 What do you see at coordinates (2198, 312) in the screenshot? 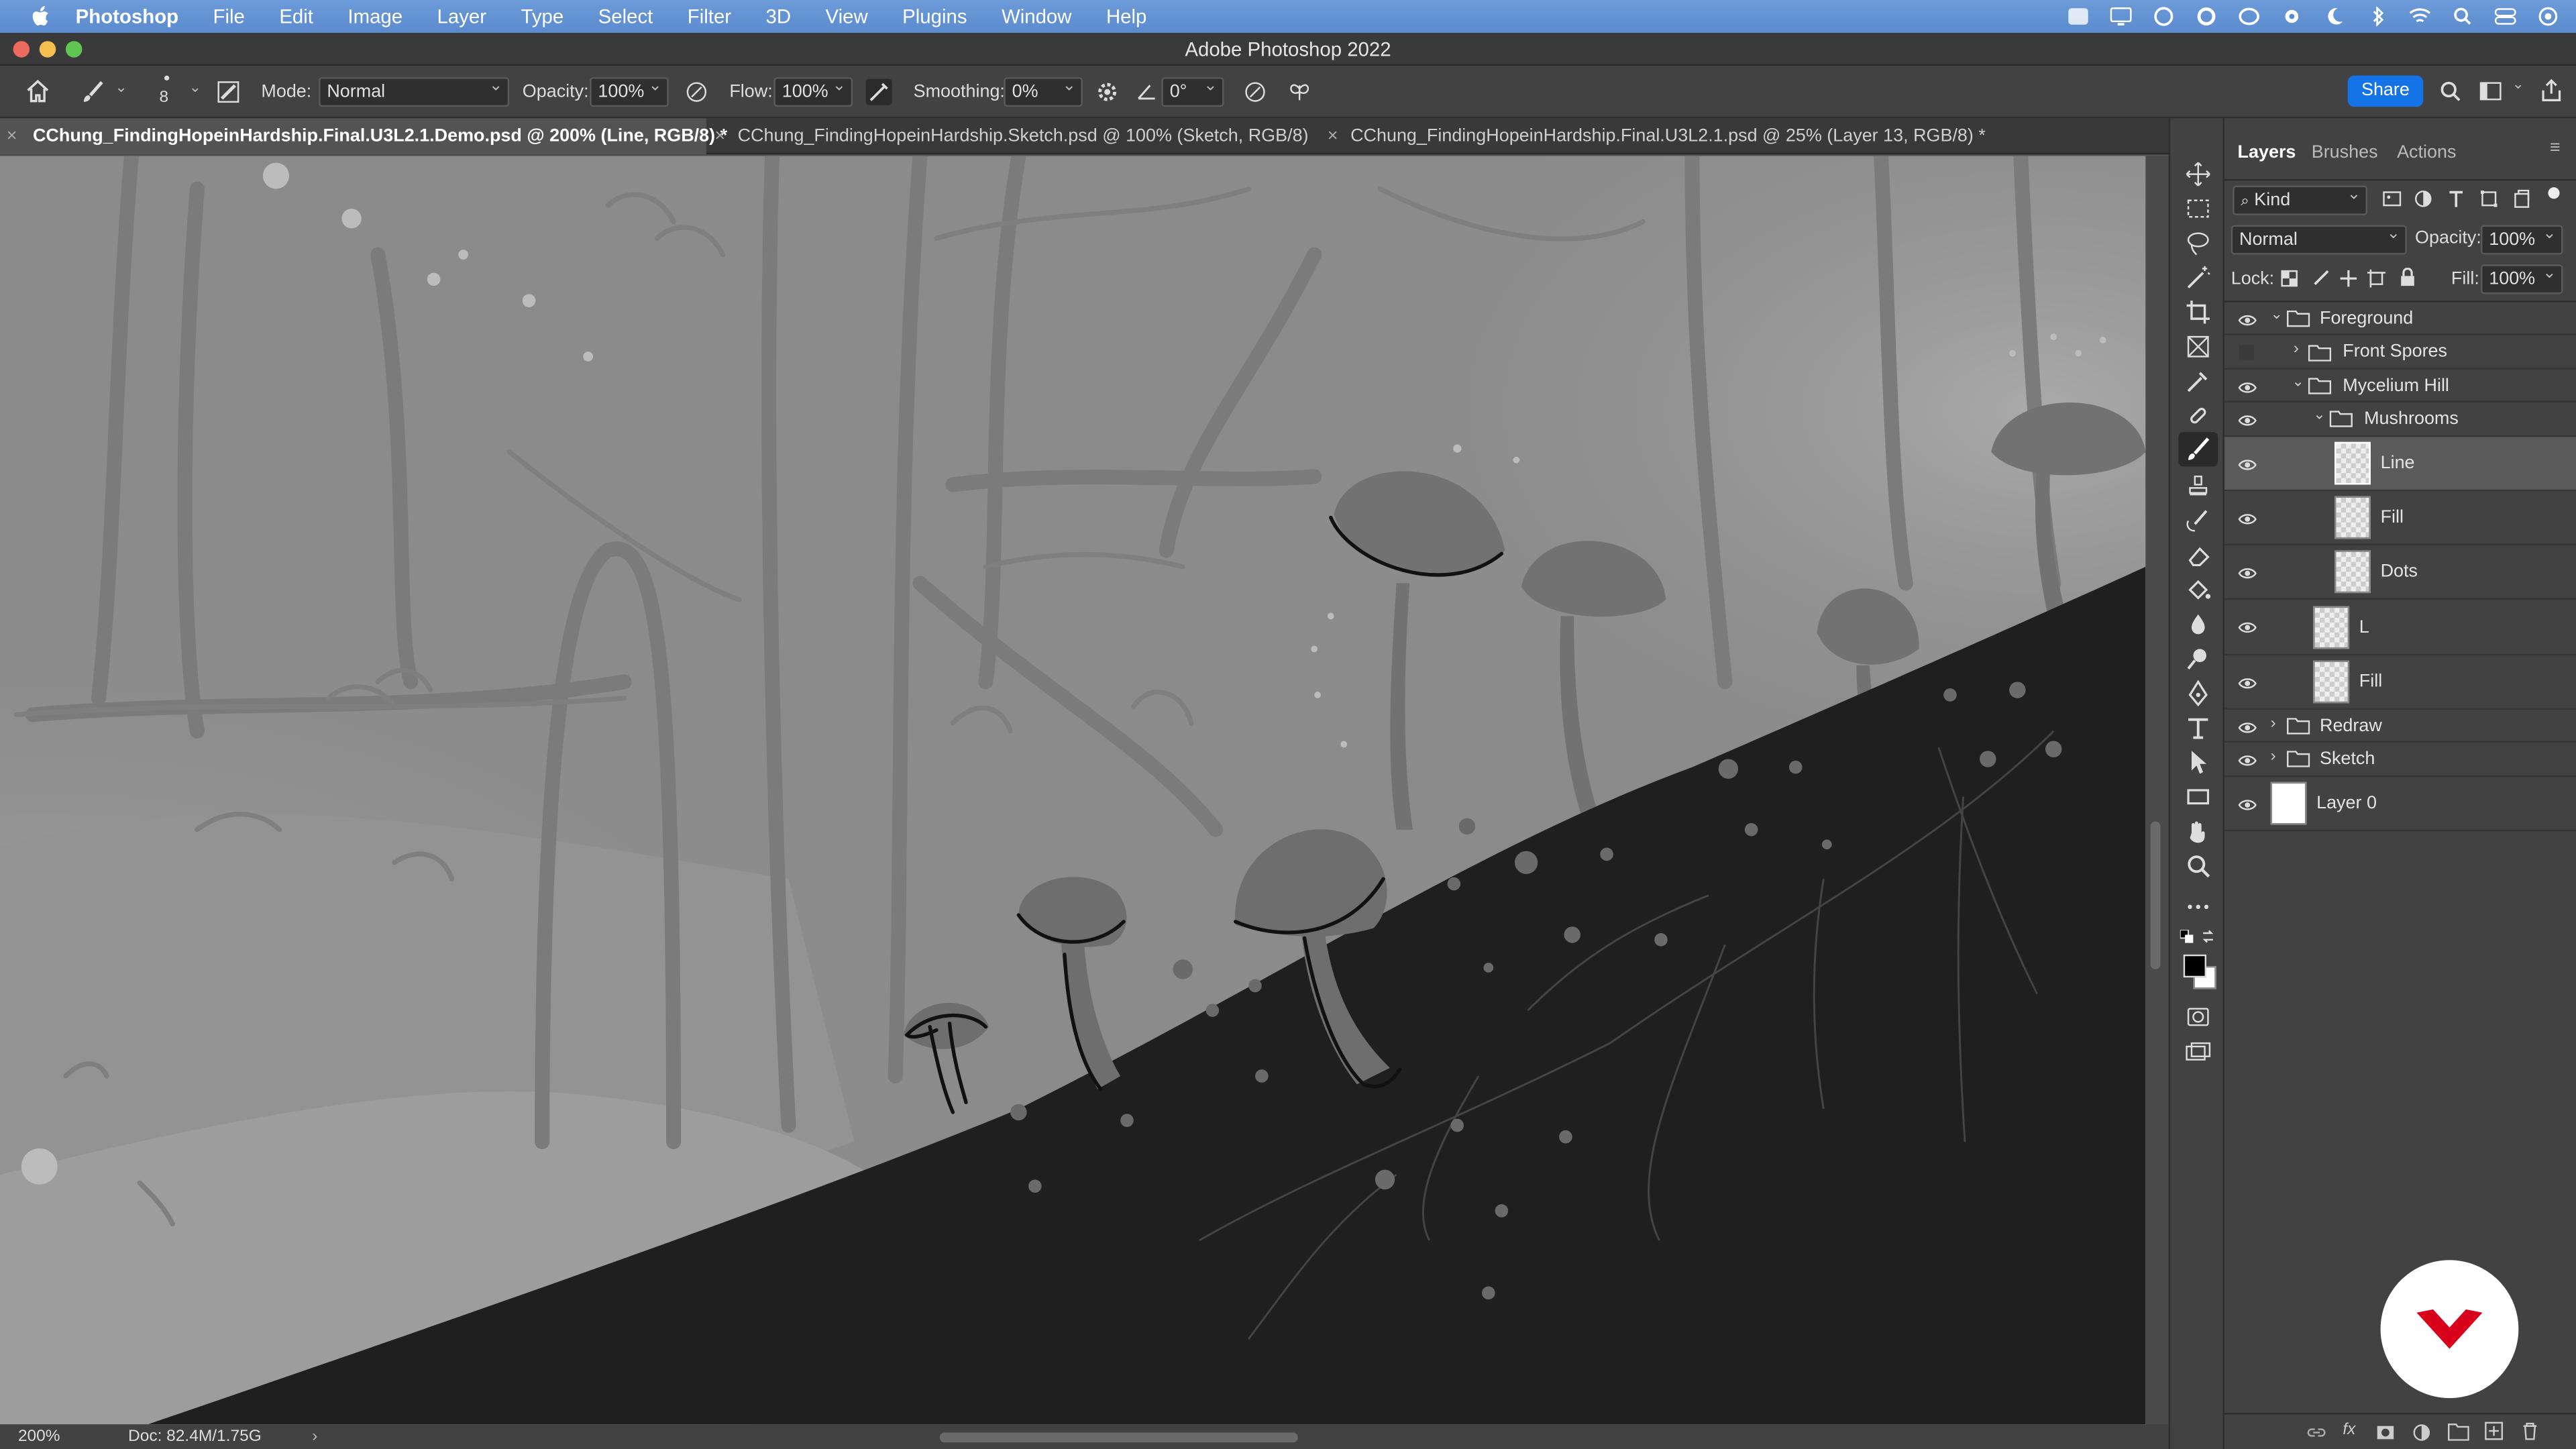
I see `crop-tool-icon` at bounding box center [2198, 312].